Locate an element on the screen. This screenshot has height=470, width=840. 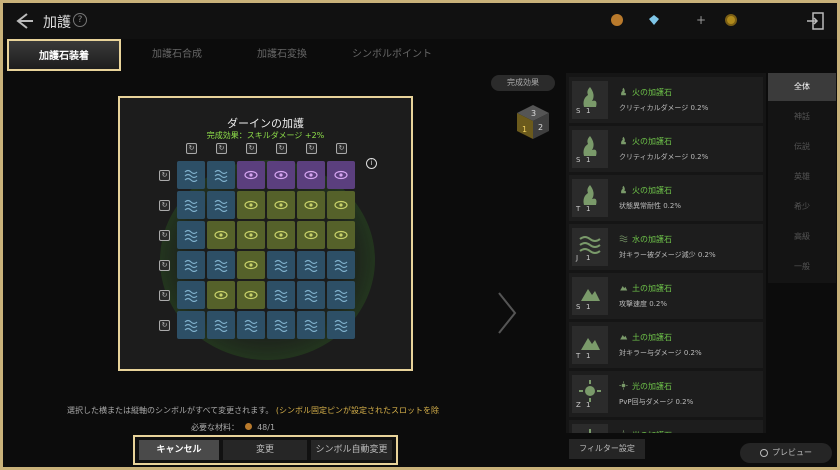
stone-list-item: Z 1 光の加護石 PvP回与ダメージ 0.2% is located at coordinates (666, 394).